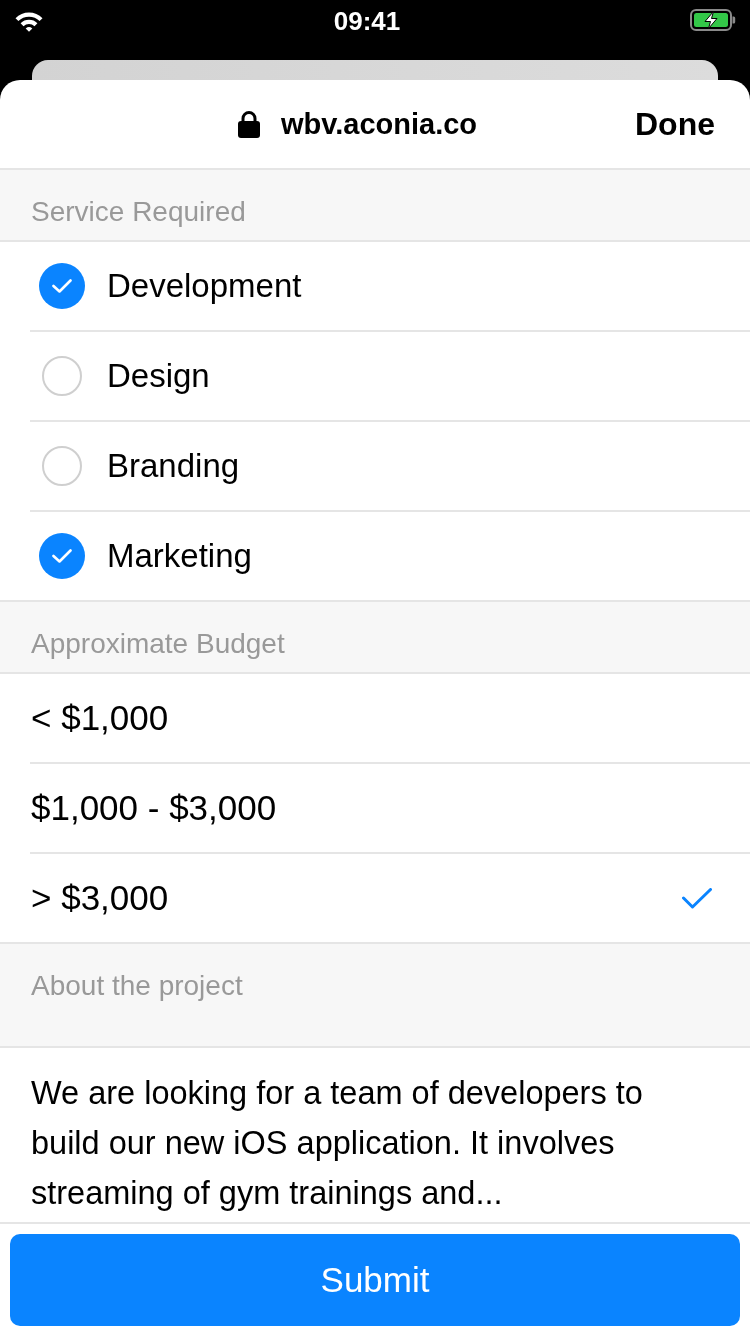 The height and width of the screenshot is (1334, 750). I want to click on service-option-label: Branding, so click(173, 466).